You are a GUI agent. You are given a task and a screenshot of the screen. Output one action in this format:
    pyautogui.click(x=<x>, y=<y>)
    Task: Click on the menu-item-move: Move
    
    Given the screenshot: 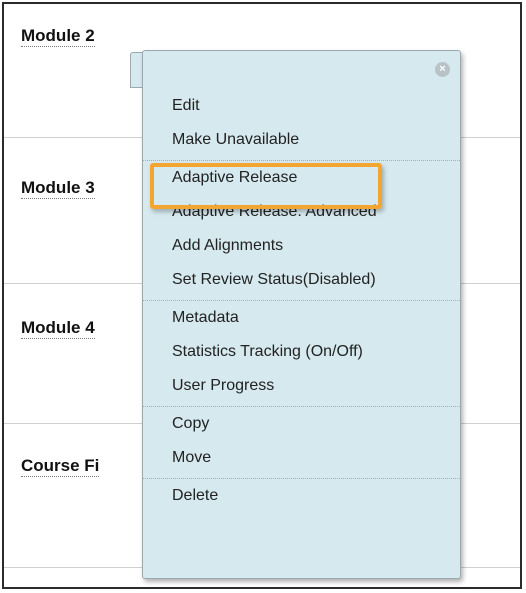 What is the action you would take?
    pyautogui.click(x=301, y=458)
    